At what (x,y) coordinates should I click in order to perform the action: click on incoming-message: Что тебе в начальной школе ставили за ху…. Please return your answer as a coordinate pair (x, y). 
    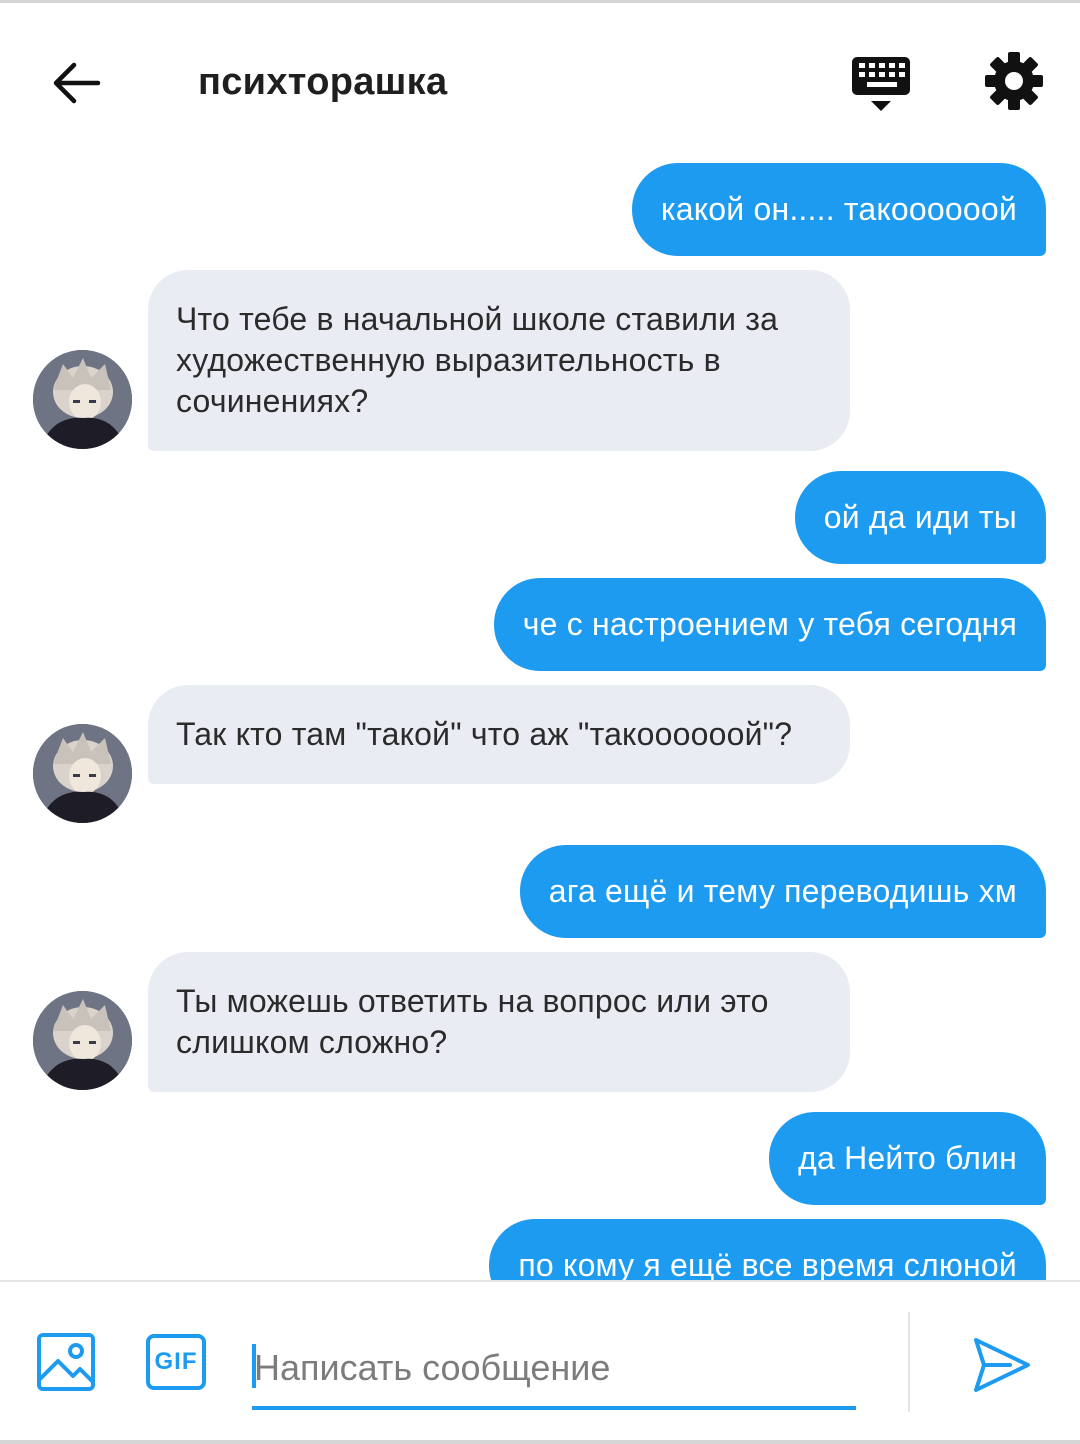
    Looking at the image, I should click on (499, 360).